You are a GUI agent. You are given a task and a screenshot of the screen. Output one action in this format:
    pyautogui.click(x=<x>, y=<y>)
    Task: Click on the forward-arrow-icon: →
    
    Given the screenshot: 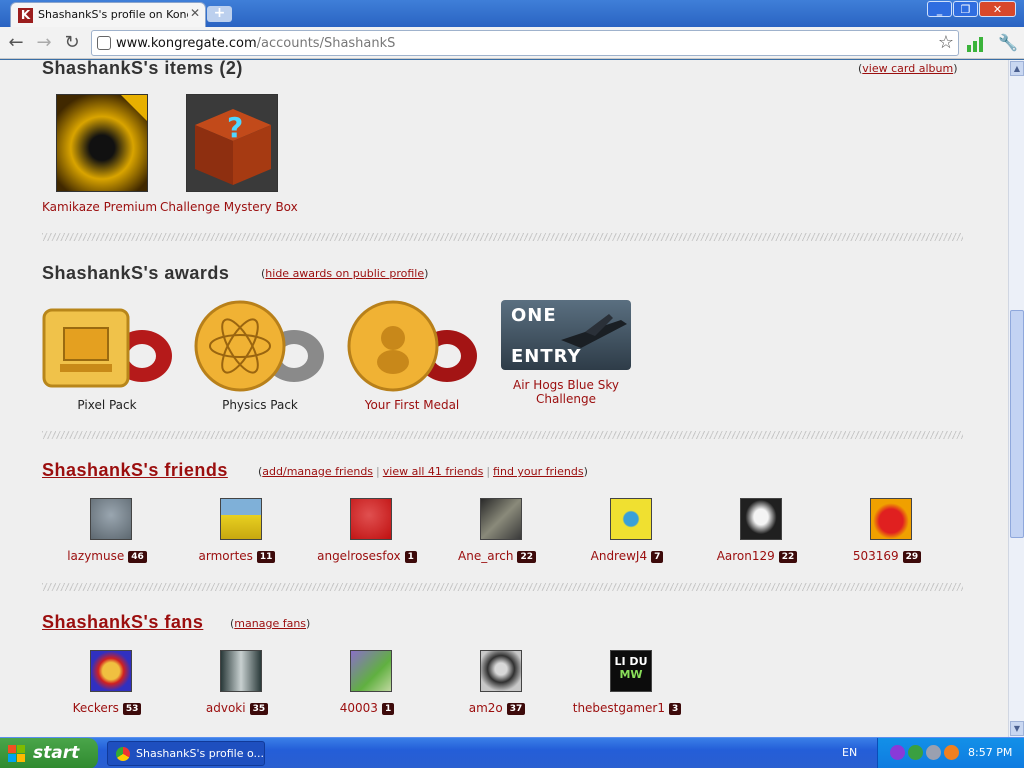 What is the action you would take?
    pyautogui.click(x=44, y=43)
    